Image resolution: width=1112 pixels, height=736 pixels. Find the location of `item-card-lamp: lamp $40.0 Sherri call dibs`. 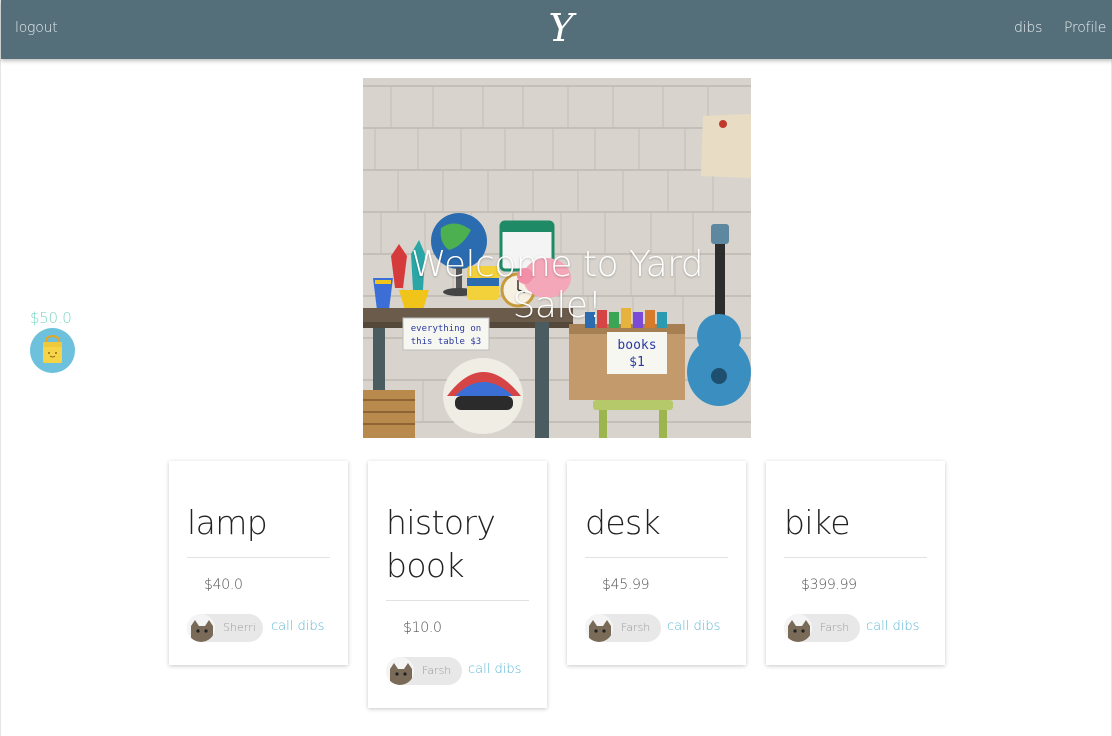

item-card-lamp: lamp $40.0 Sherri call dibs is located at coordinates (258, 563).